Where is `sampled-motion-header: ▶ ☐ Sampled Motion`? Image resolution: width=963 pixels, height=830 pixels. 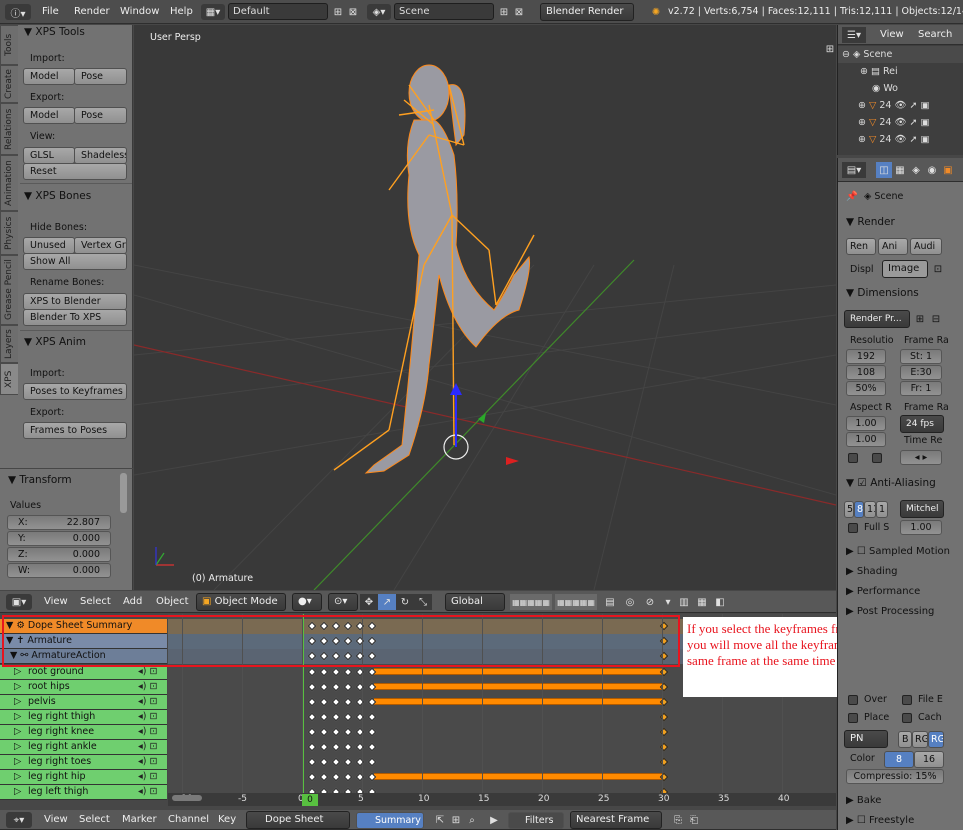
sampled-motion-header: ▶ ☐ Sampled Motion is located at coordinates (898, 551).